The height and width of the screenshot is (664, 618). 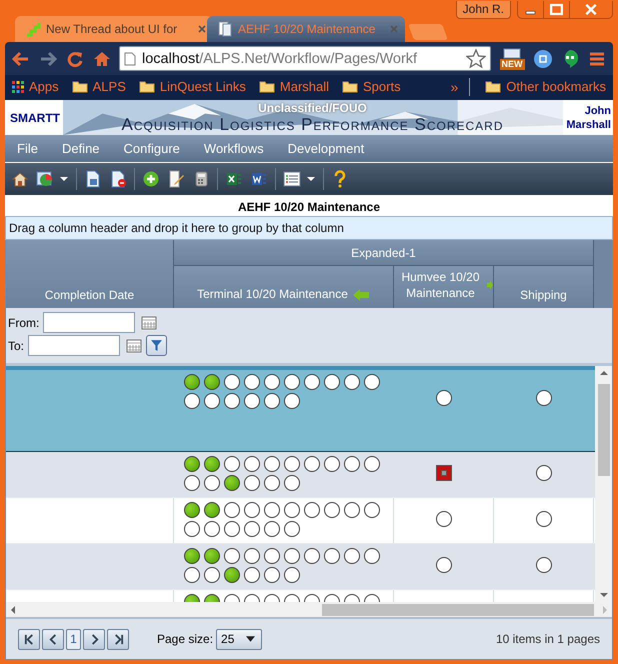 What do you see at coordinates (384, 253) in the screenshot?
I see `column-group-header: Expanded-1` at bounding box center [384, 253].